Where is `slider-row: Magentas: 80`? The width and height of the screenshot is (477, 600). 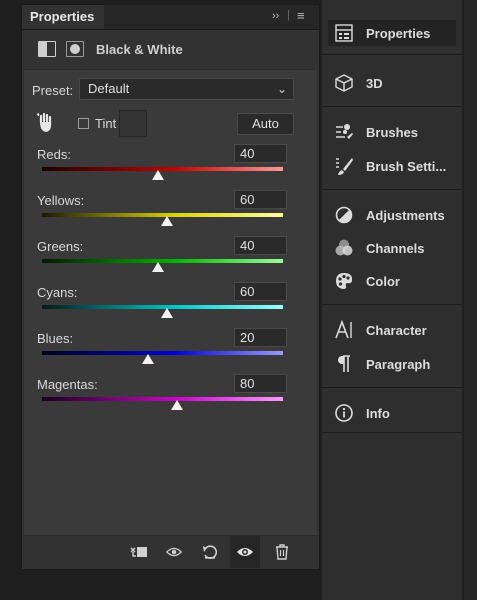 slider-row: Magentas: 80 is located at coordinates (170, 398).